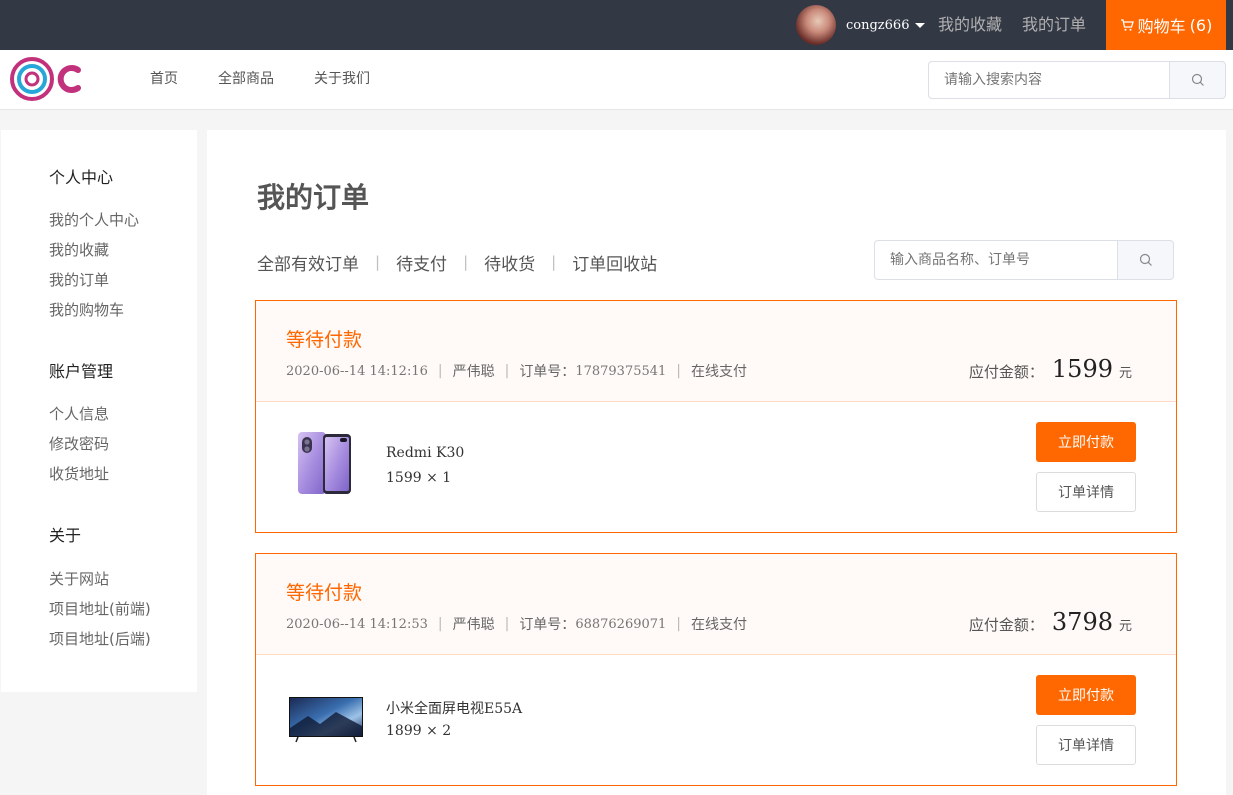 The height and width of the screenshot is (795, 1233). What do you see at coordinates (1050, 369) in the screenshot?
I see `order-amount: 应付金额： 1599 元` at bounding box center [1050, 369].